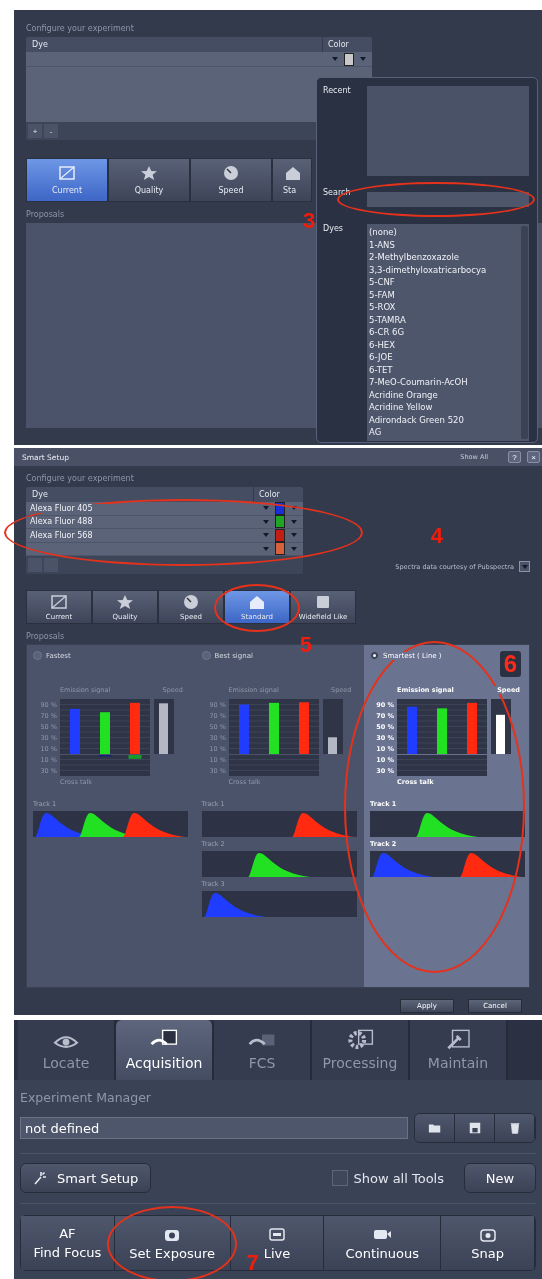  I want to click on list-item: 6-HEX, so click(444, 344).